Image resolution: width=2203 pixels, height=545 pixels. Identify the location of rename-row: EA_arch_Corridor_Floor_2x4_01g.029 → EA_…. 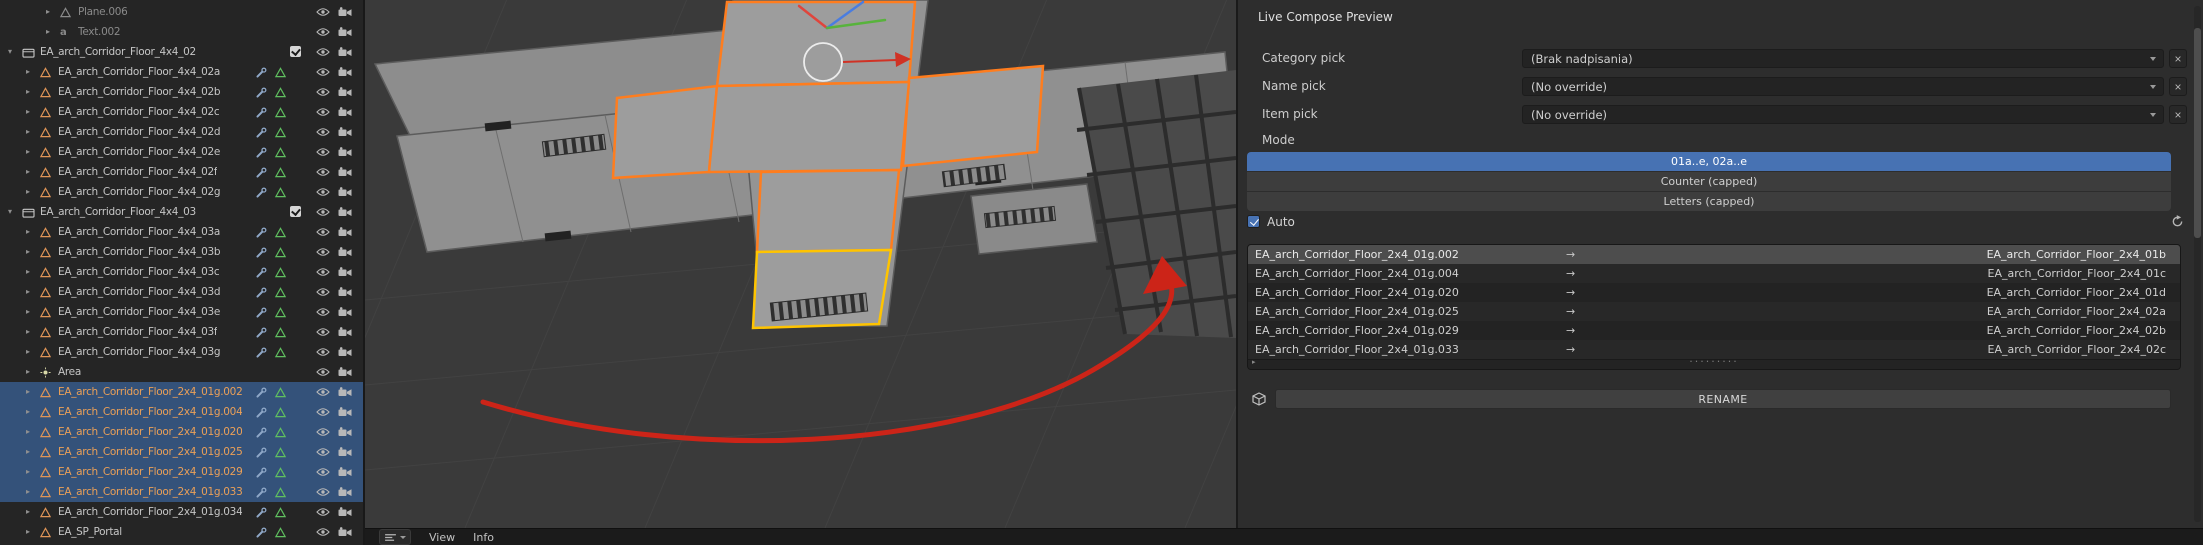
(1714, 330).